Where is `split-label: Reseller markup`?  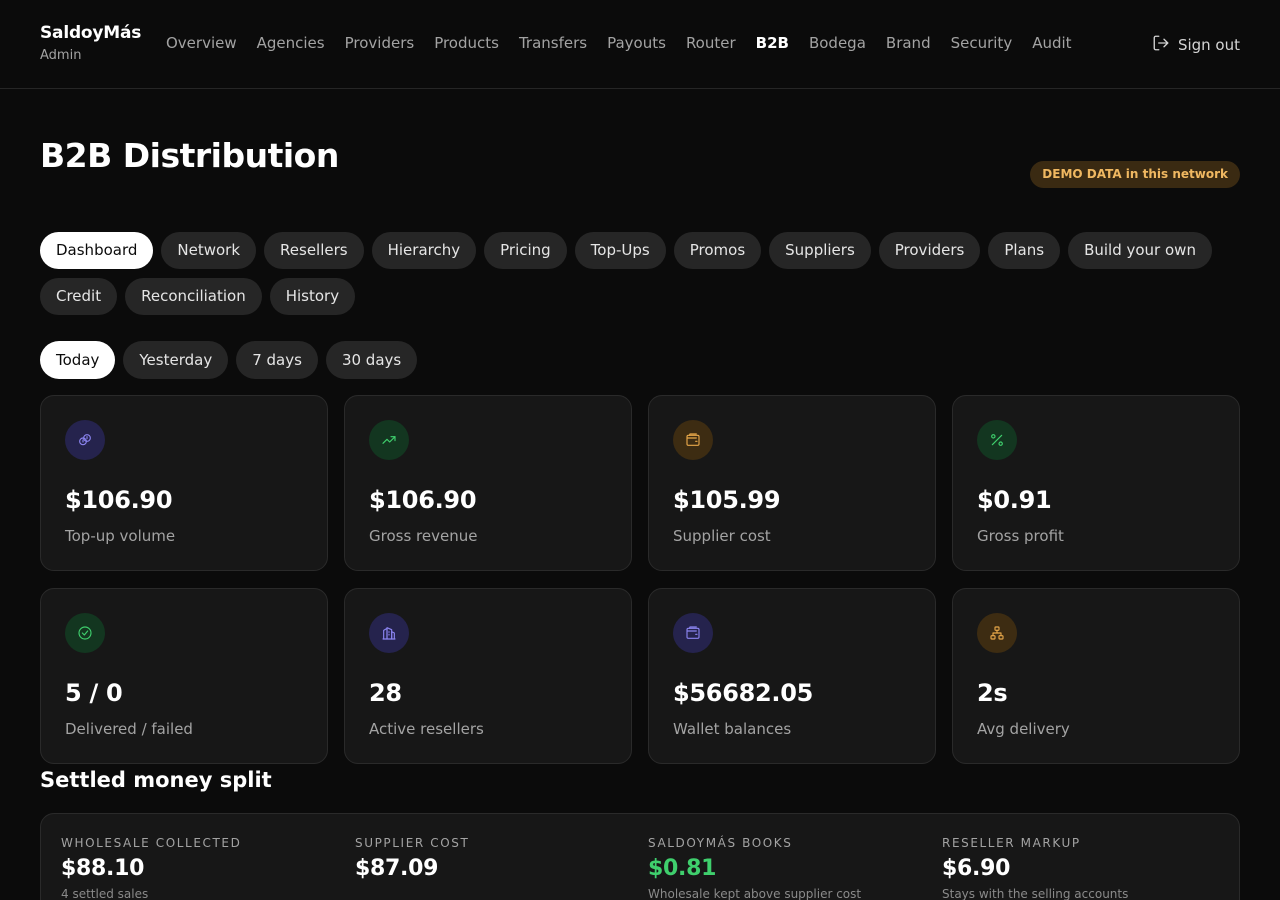 split-label: Reseller markup is located at coordinates (1011, 843).